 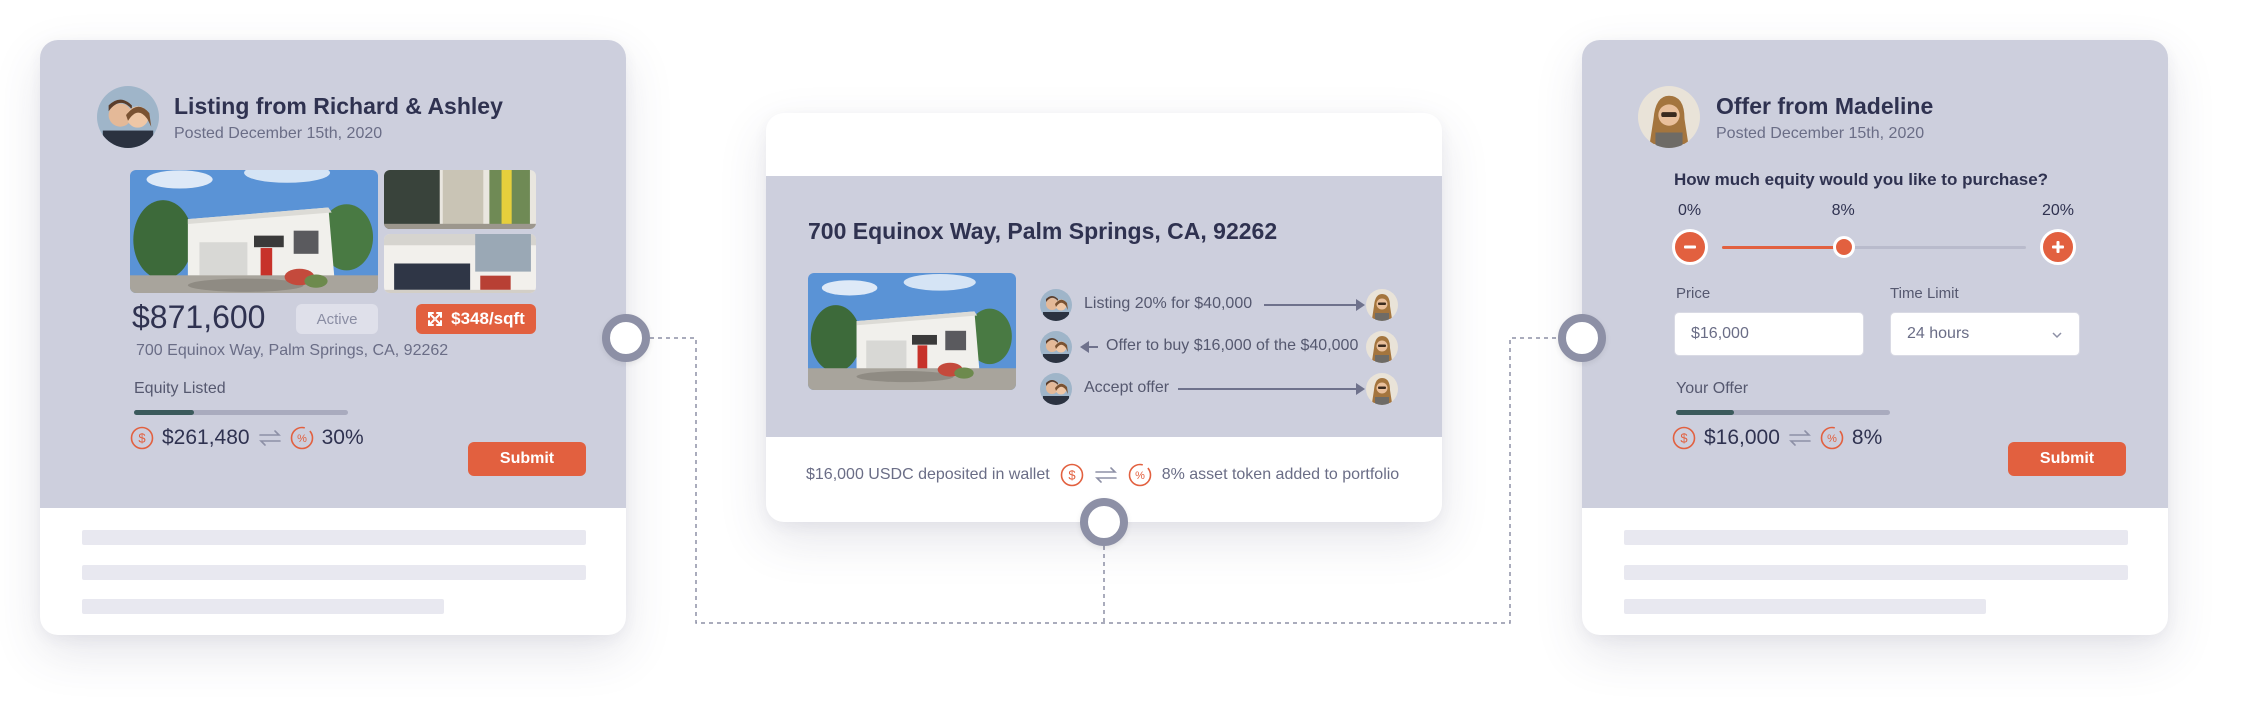 I want to click on flow-step-accept: Accept offer, so click(x=1219, y=389).